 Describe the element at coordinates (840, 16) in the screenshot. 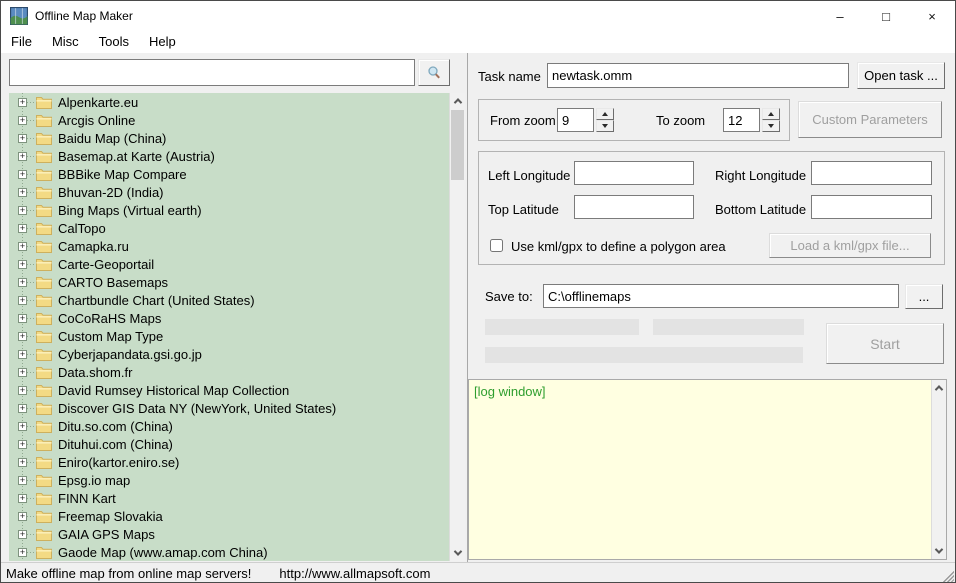

I see `minimize-button: –` at that location.